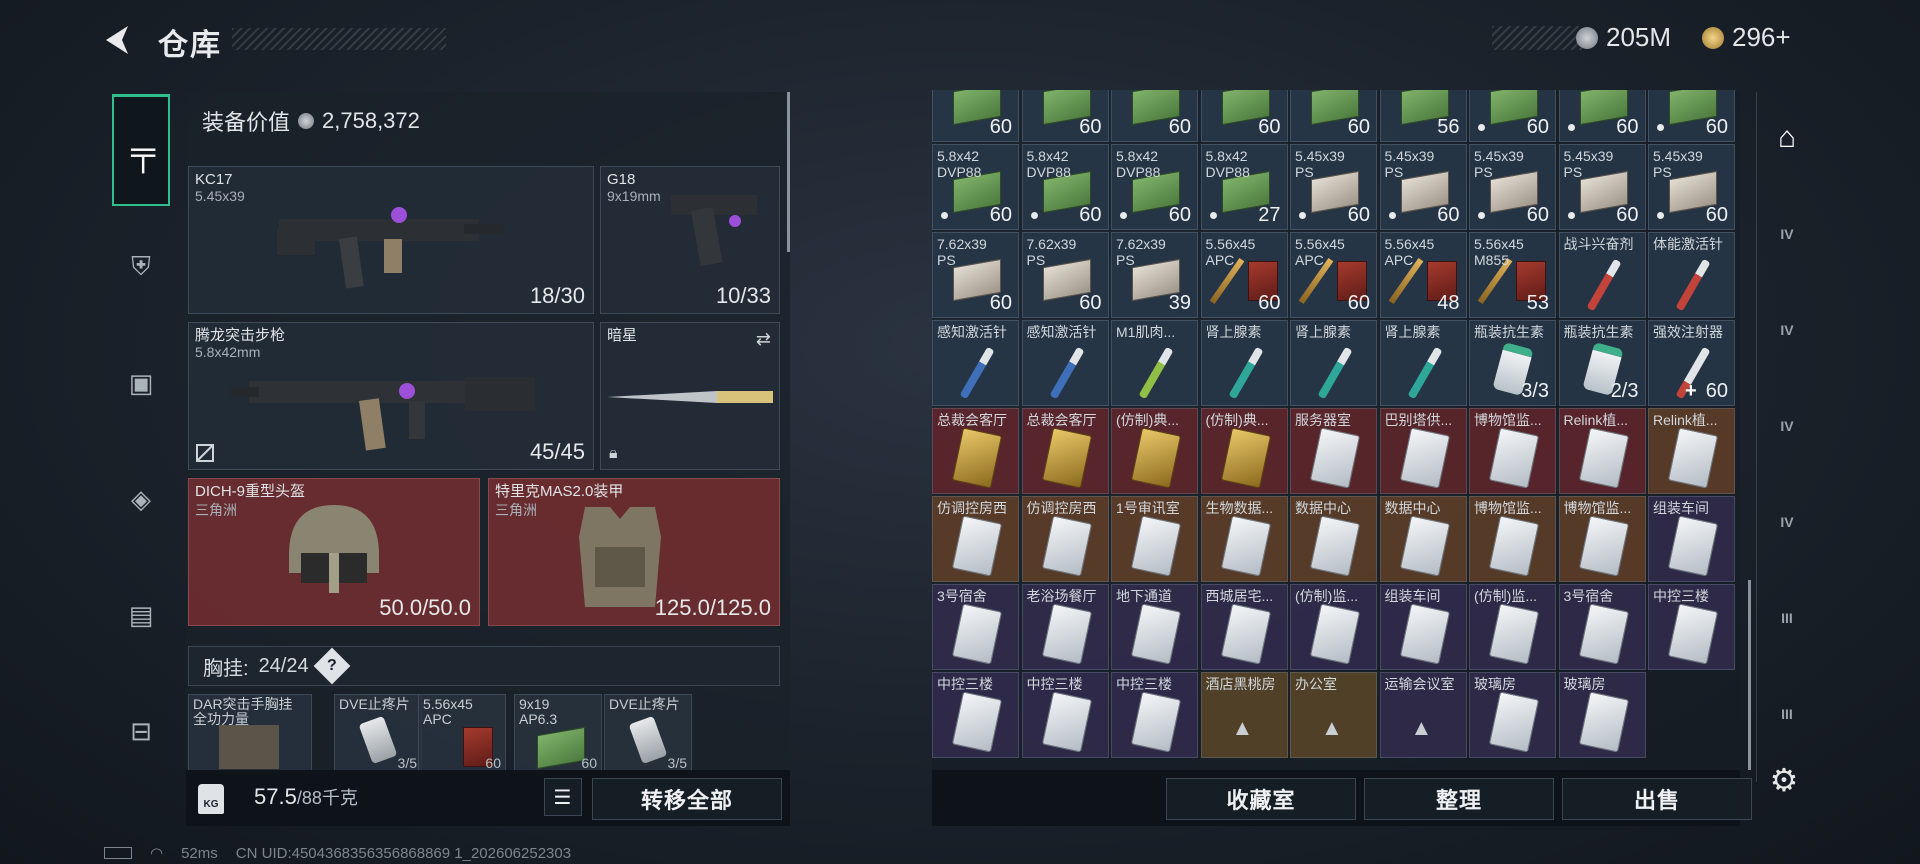 Image resolution: width=1920 pixels, height=864 pixels. I want to click on organize-button: 整理, so click(1459, 799).